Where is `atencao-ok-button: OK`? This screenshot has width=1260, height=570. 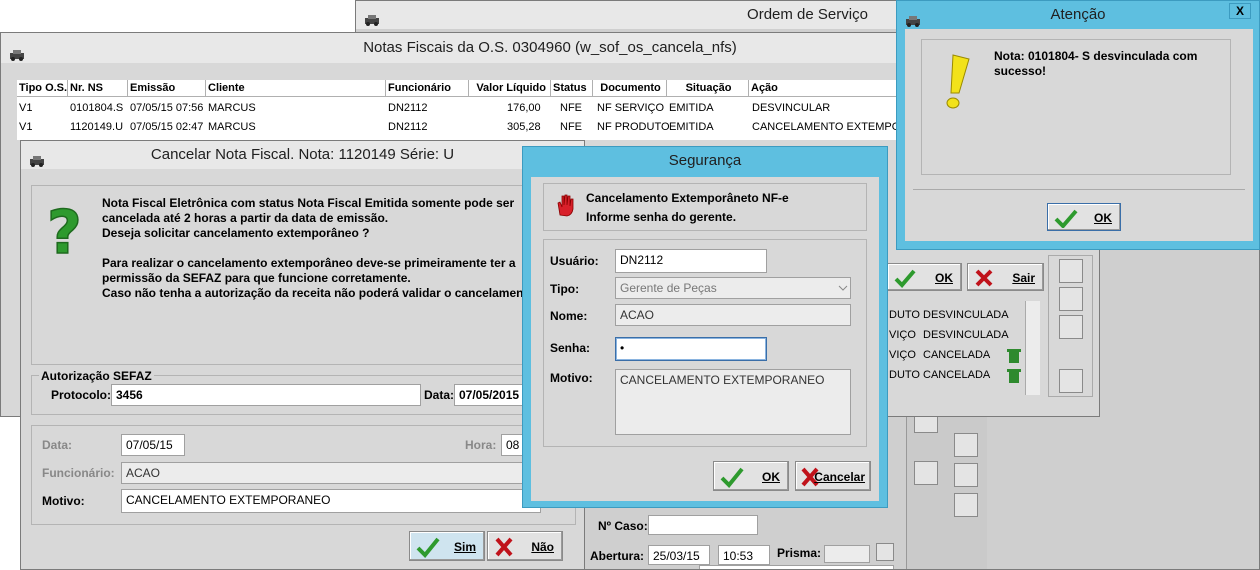 atencao-ok-button: OK is located at coordinates (1084, 217).